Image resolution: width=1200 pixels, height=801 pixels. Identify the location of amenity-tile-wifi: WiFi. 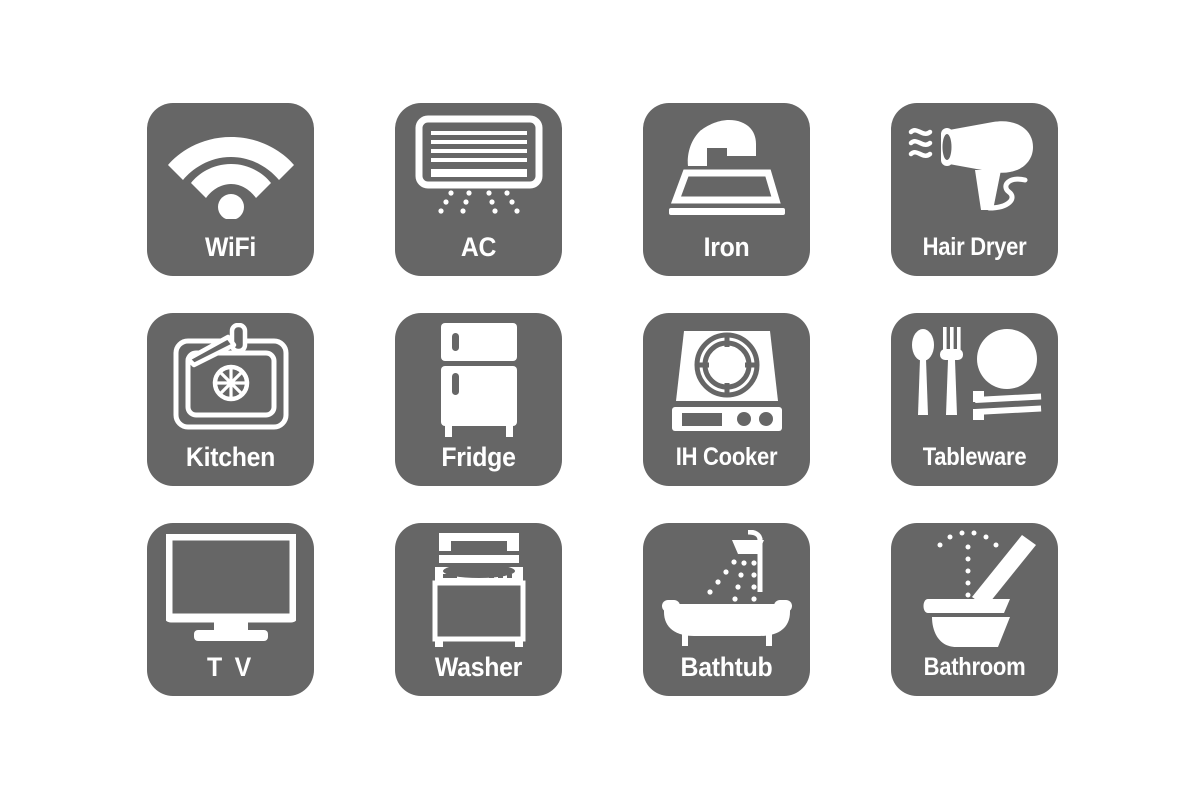
(230, 189).